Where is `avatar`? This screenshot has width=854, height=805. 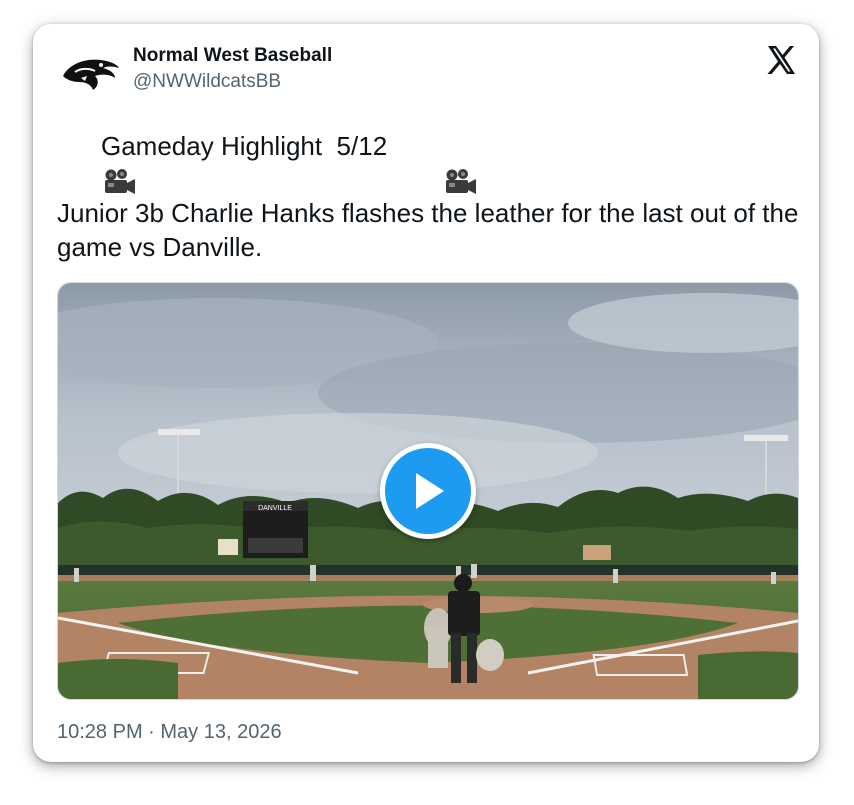 avatar is located at coordinates (91, 74).